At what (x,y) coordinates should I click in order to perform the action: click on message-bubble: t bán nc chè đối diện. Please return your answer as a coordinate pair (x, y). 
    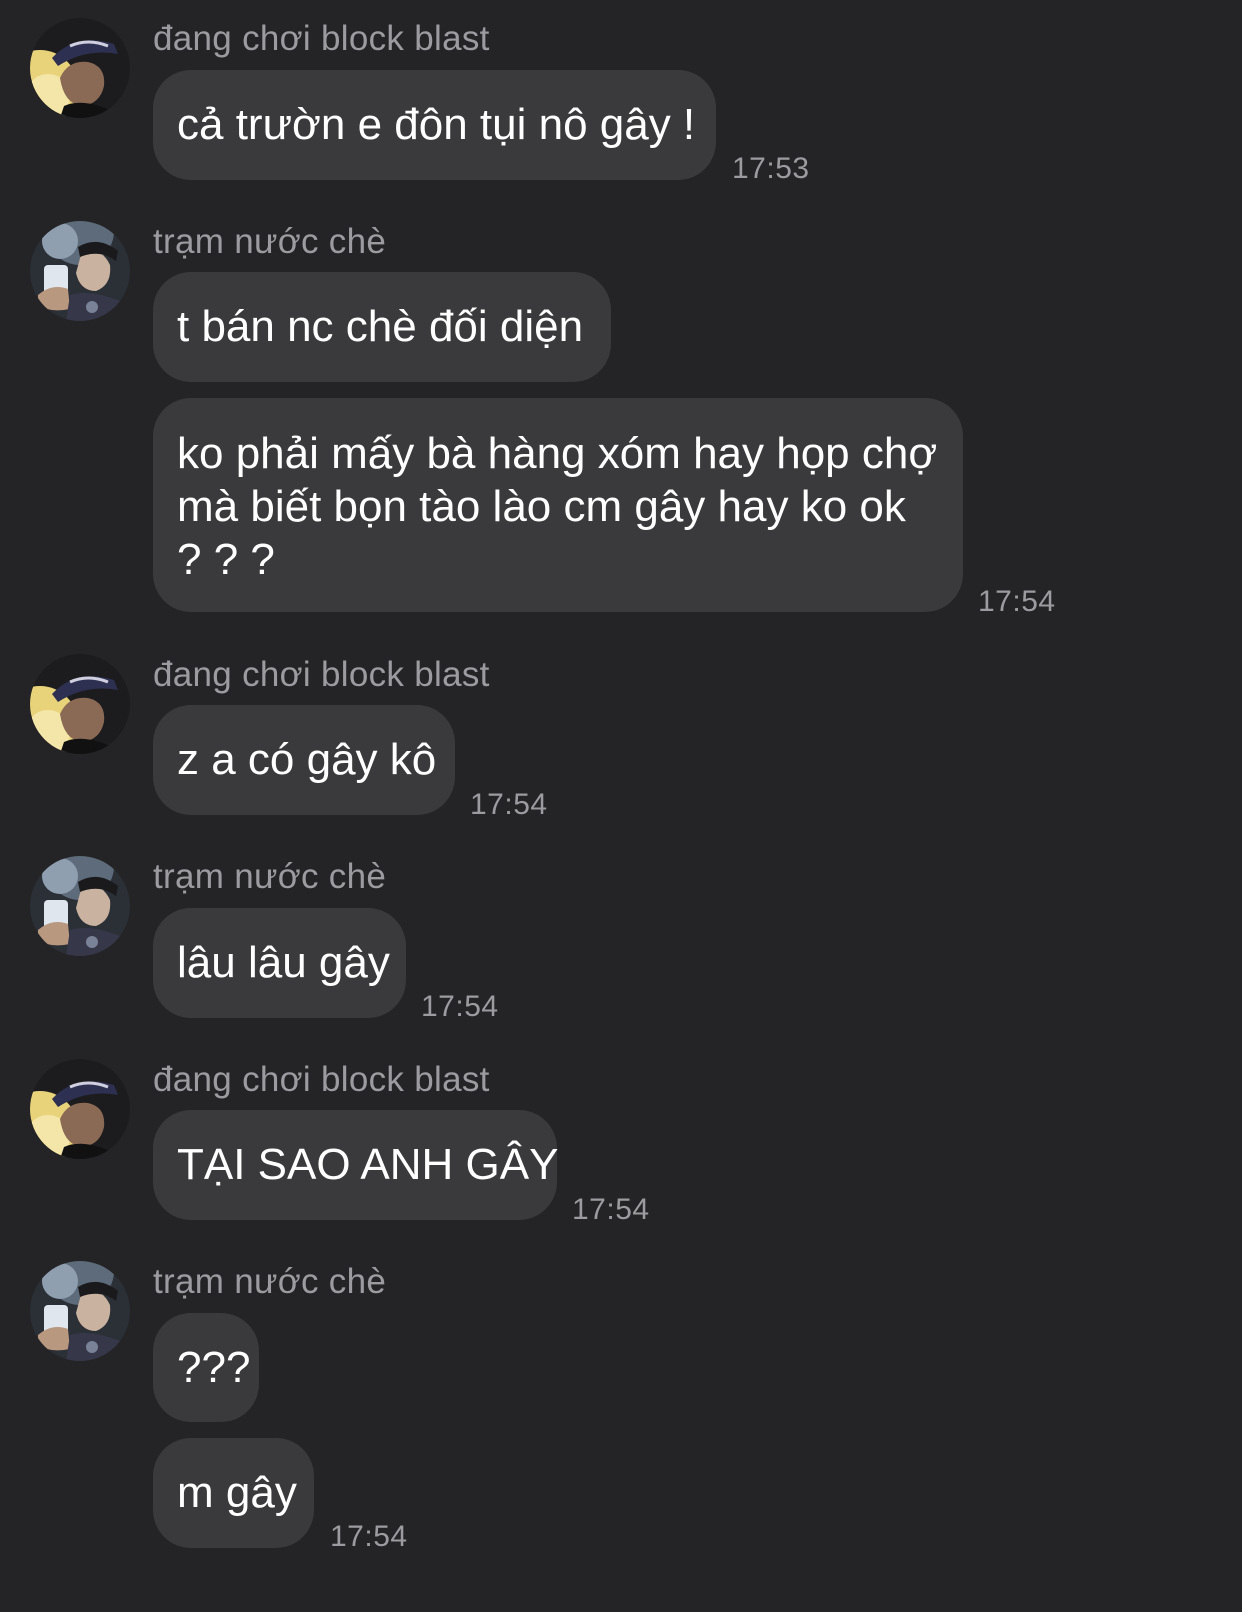
    Looking at the image, I should click on (378, 327).